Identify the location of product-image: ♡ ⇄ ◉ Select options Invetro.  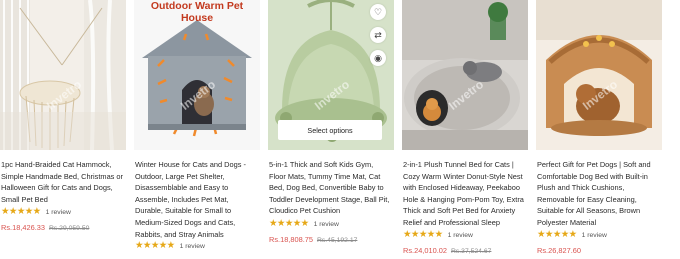
(331, 75).